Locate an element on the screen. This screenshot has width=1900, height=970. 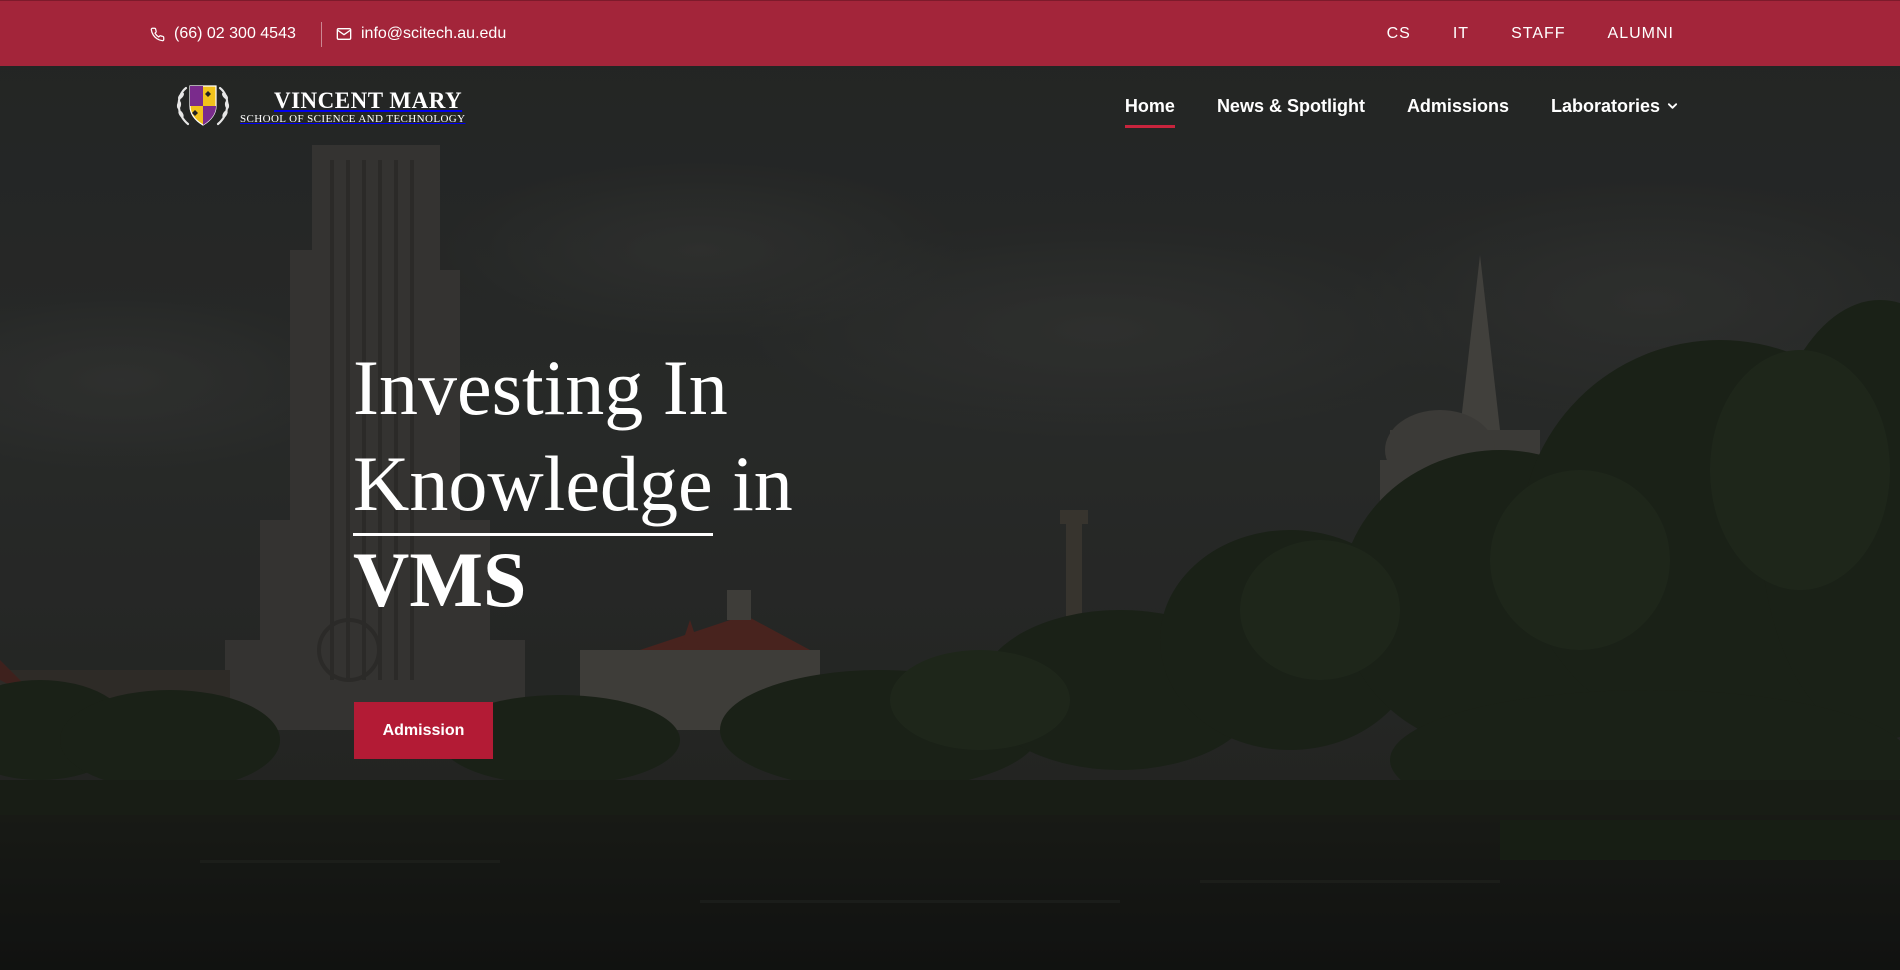
quicklink-staff: STAFF is located at coordinates (1538, 34).